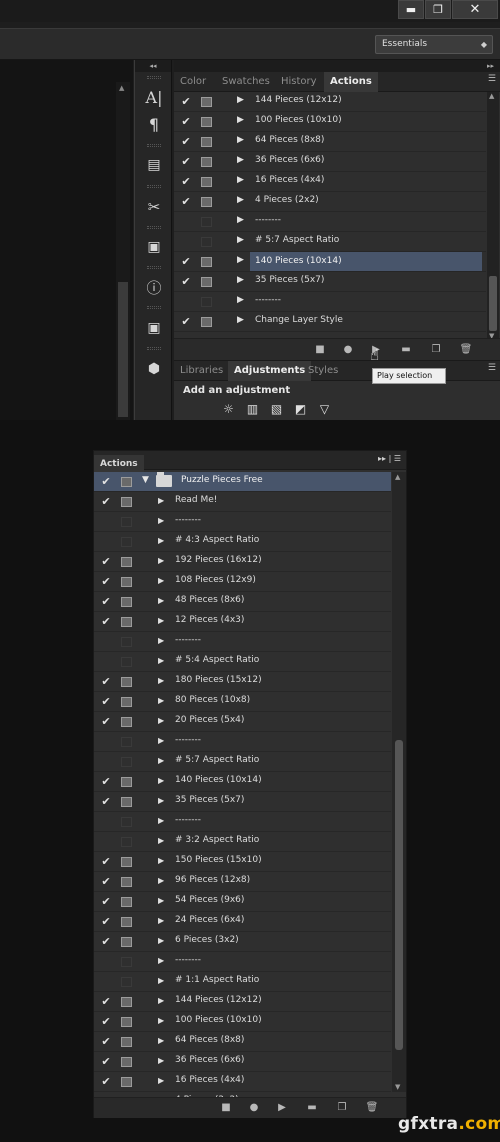  What do you see at coordinates (330, 202) in the screenshot?
I see `action-row: ✔ ▶ 4 Pieces (2x2)` at bounding box center [330, 202].